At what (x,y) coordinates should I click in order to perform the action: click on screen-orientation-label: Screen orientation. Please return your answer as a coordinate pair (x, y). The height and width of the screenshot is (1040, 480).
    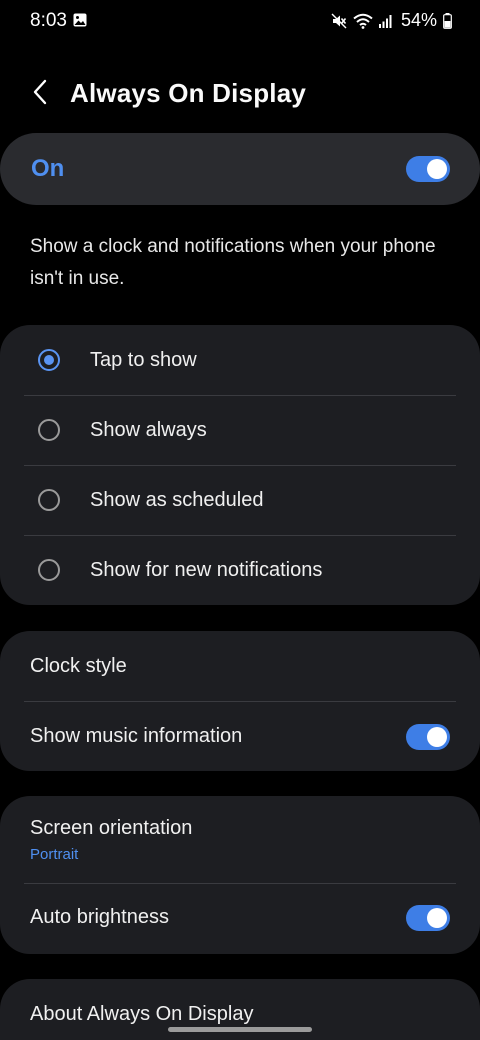
    Looking at the image, I should click on (111, 828).